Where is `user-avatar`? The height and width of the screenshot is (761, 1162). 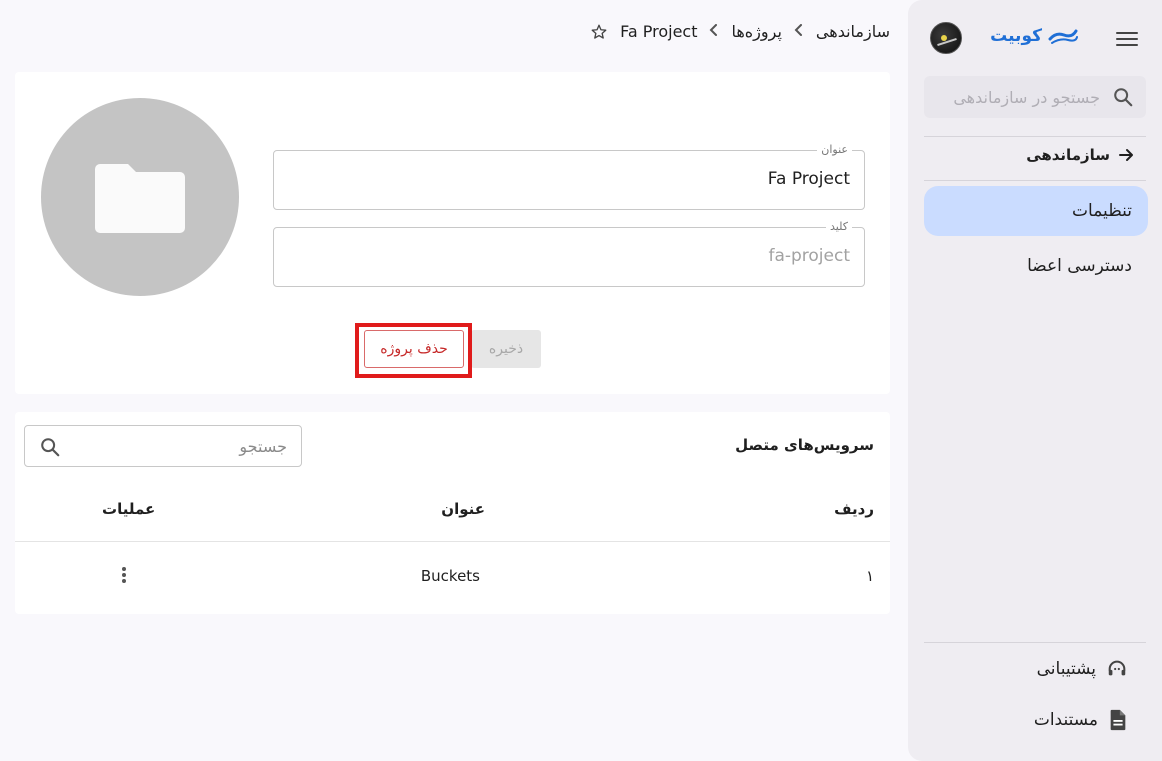 user-avatar is located at coordinates (946, 38).